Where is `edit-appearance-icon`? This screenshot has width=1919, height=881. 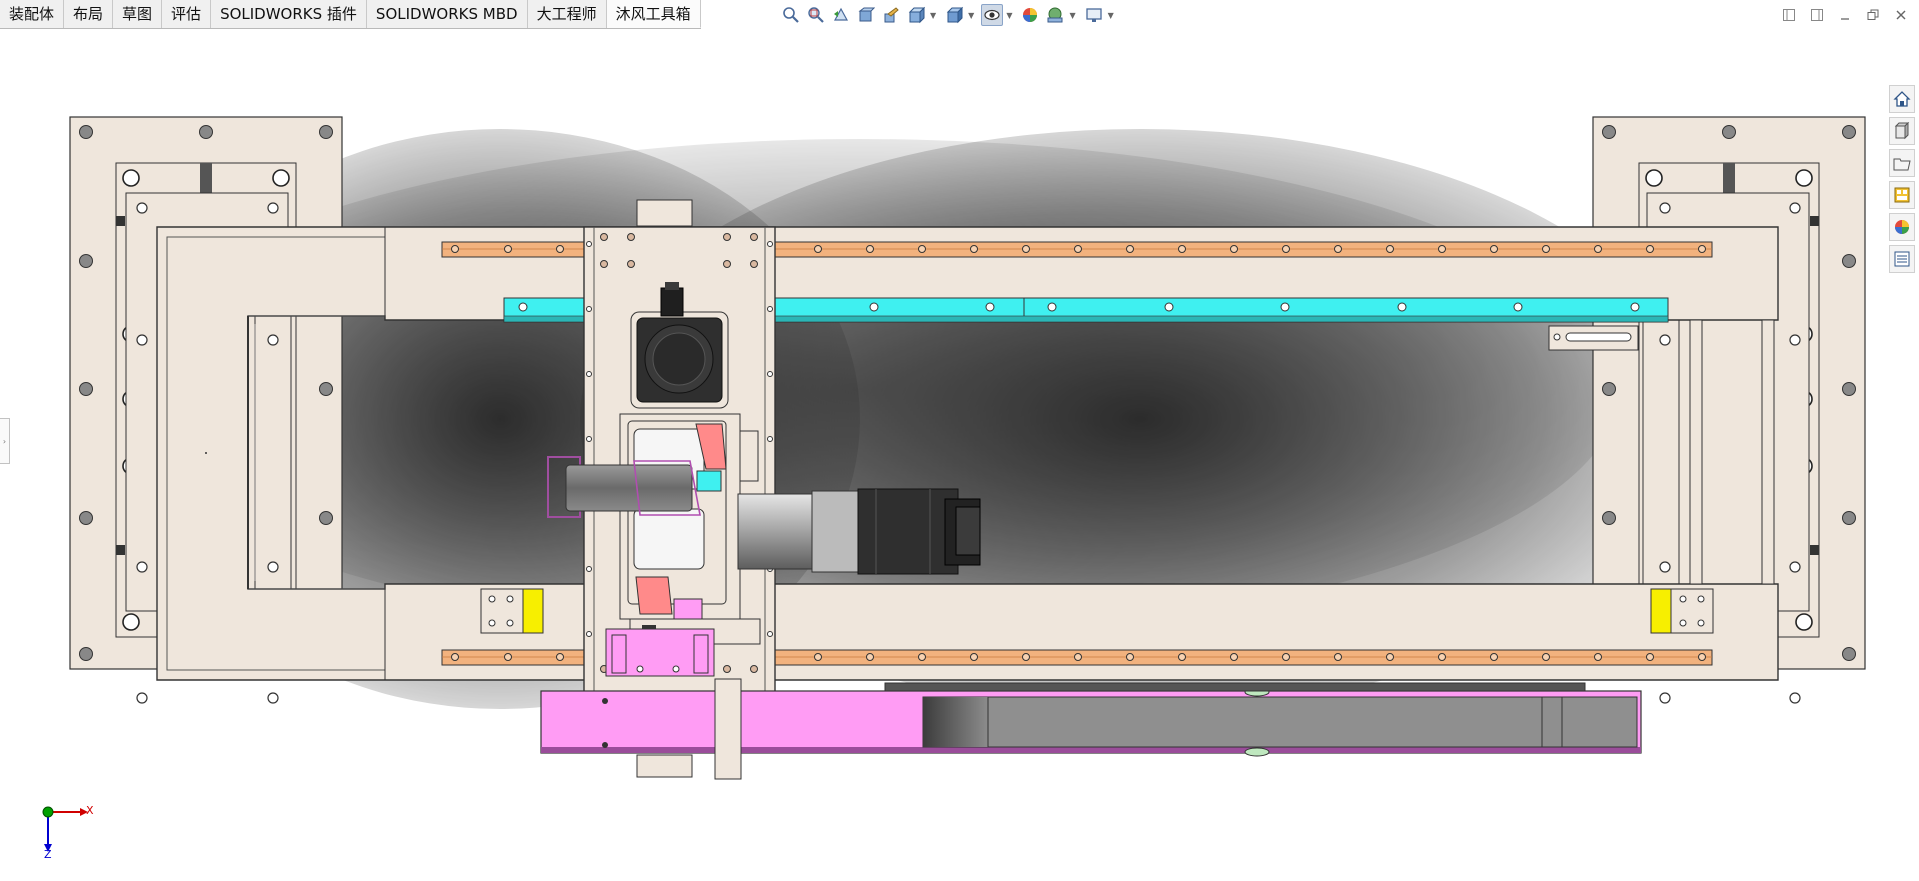
edit-appearance-icon is located at coordinates (1030, 15).